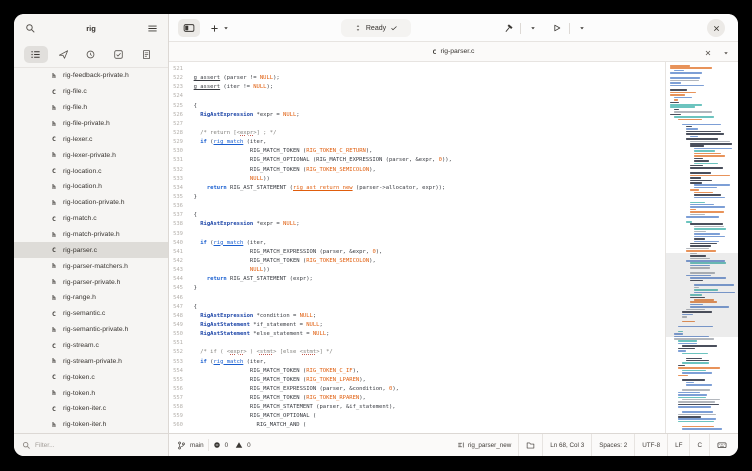  I want to click on line-number: 523, so click(176, 87).